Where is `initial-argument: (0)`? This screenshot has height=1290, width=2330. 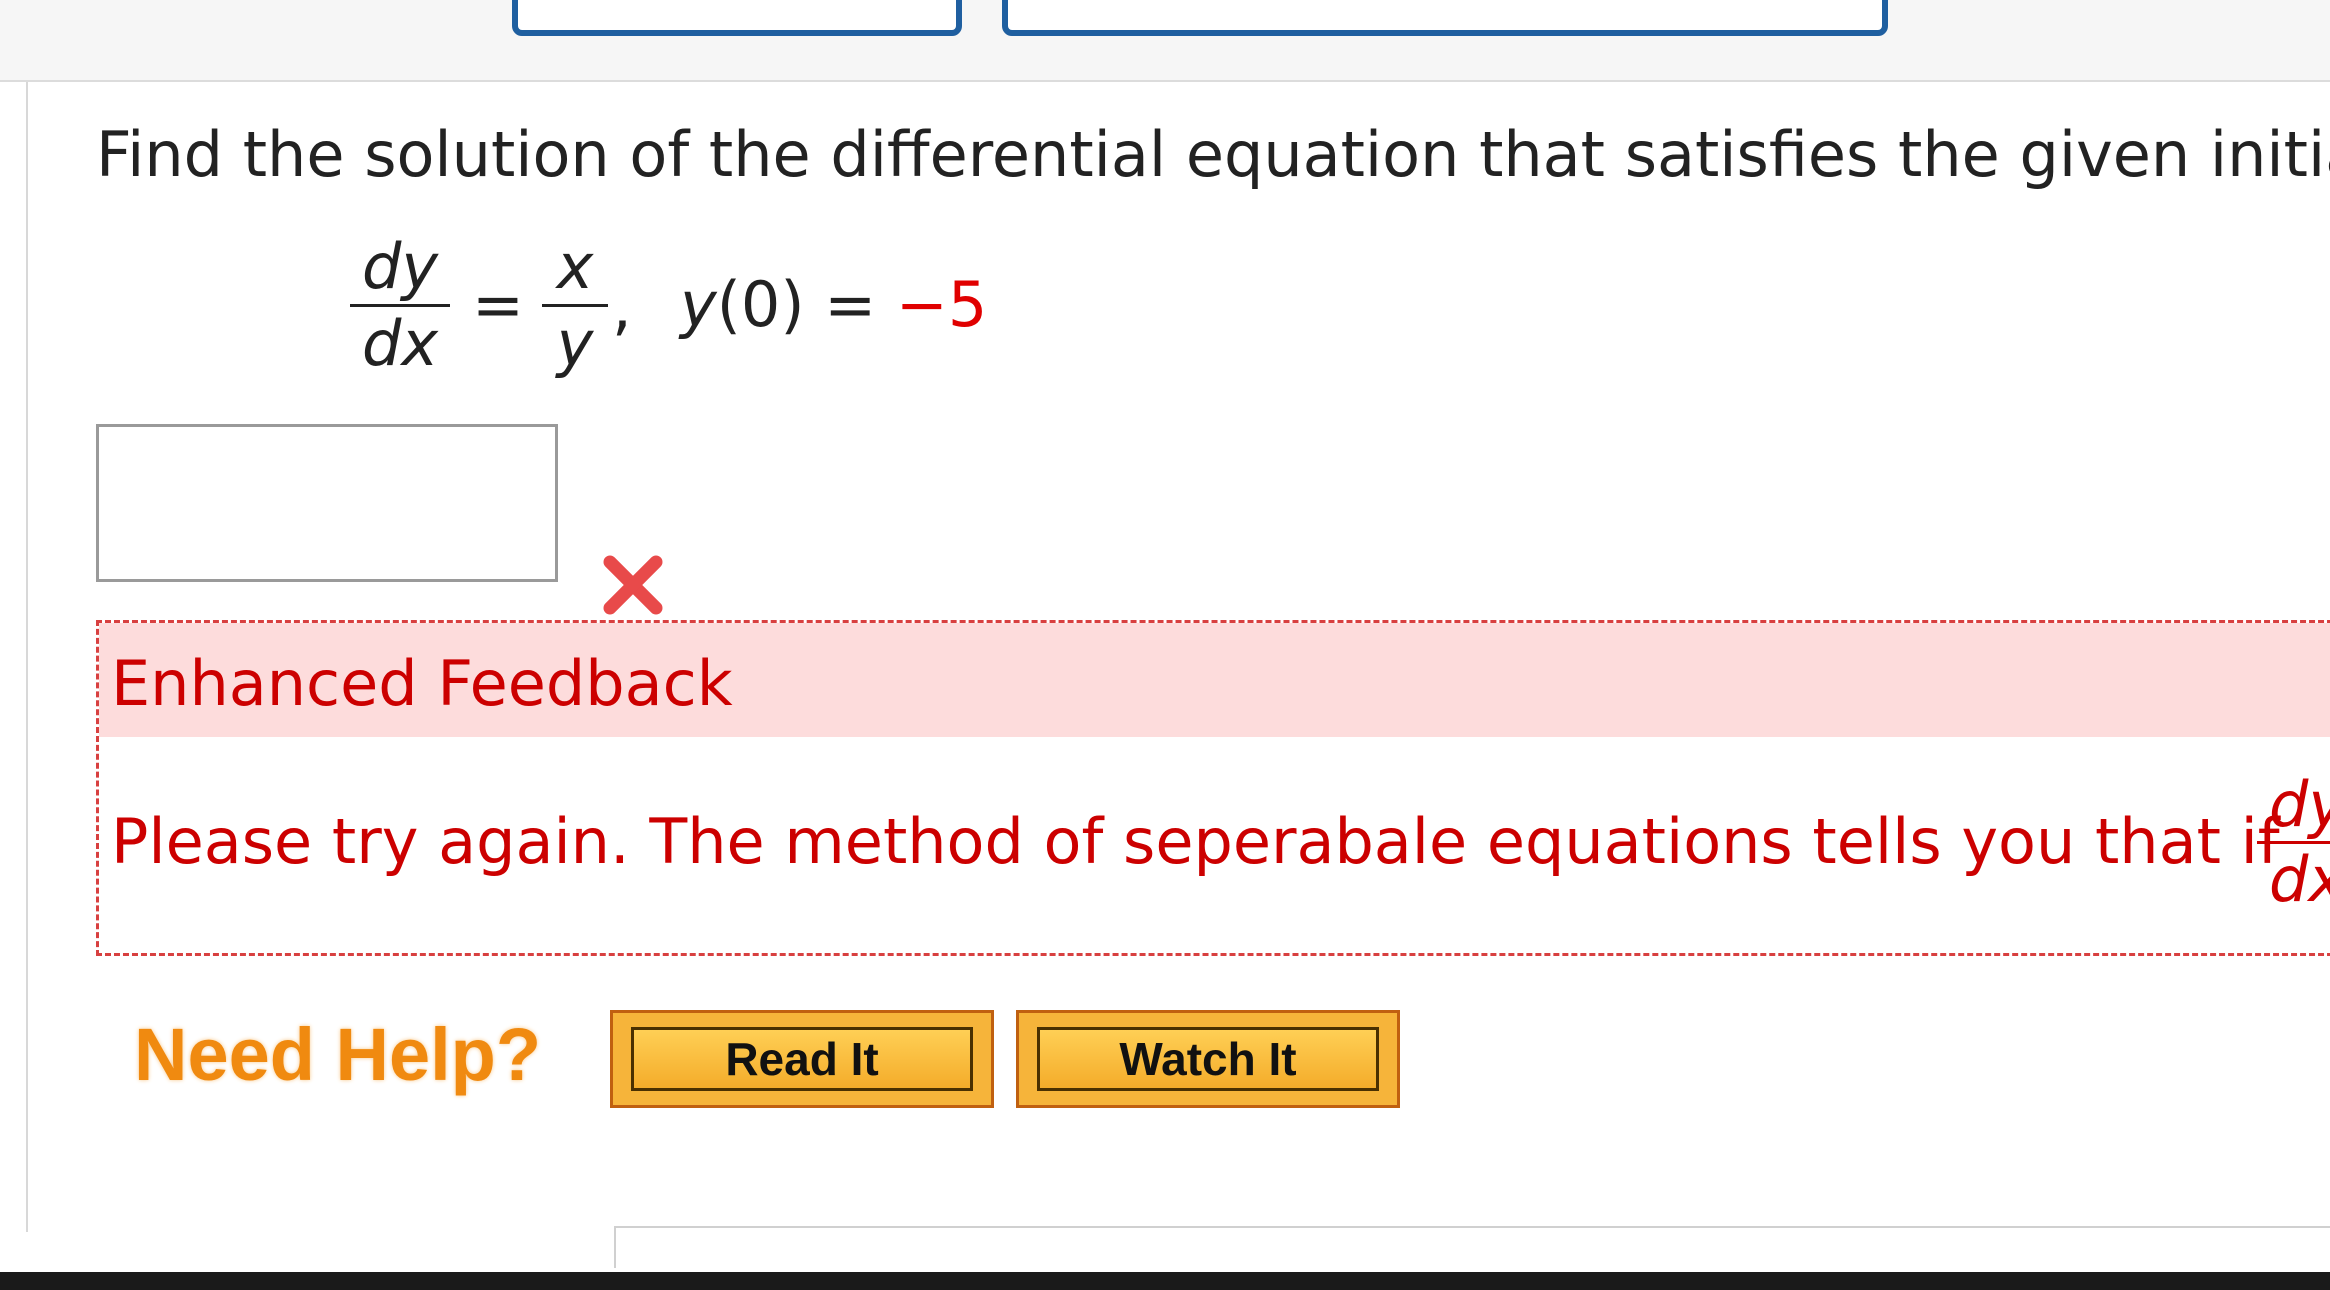 initial-argument: (0) is located at coordinates (760, 304).